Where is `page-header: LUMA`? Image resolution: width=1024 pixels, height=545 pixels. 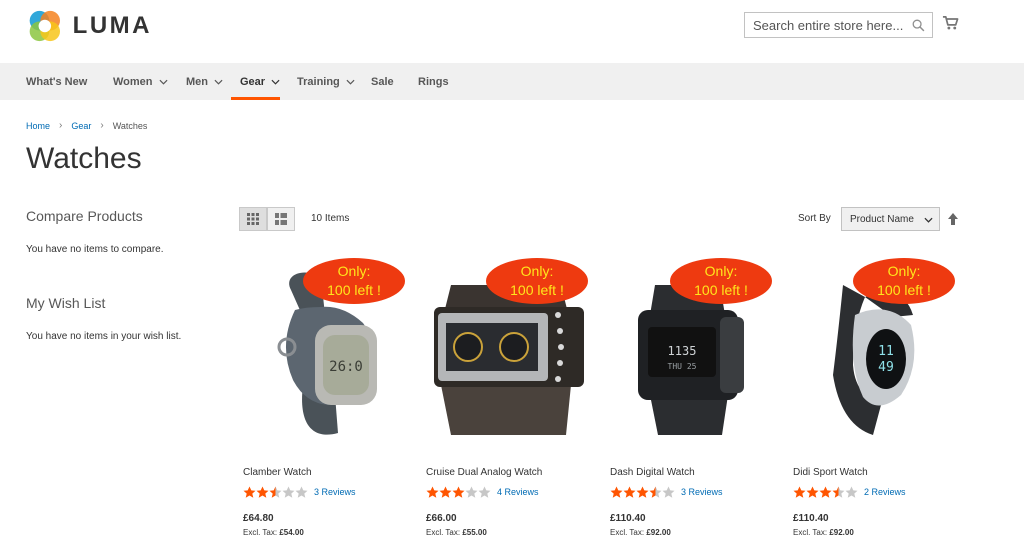 page-header: LUMA is located at coordinates (512, 31).